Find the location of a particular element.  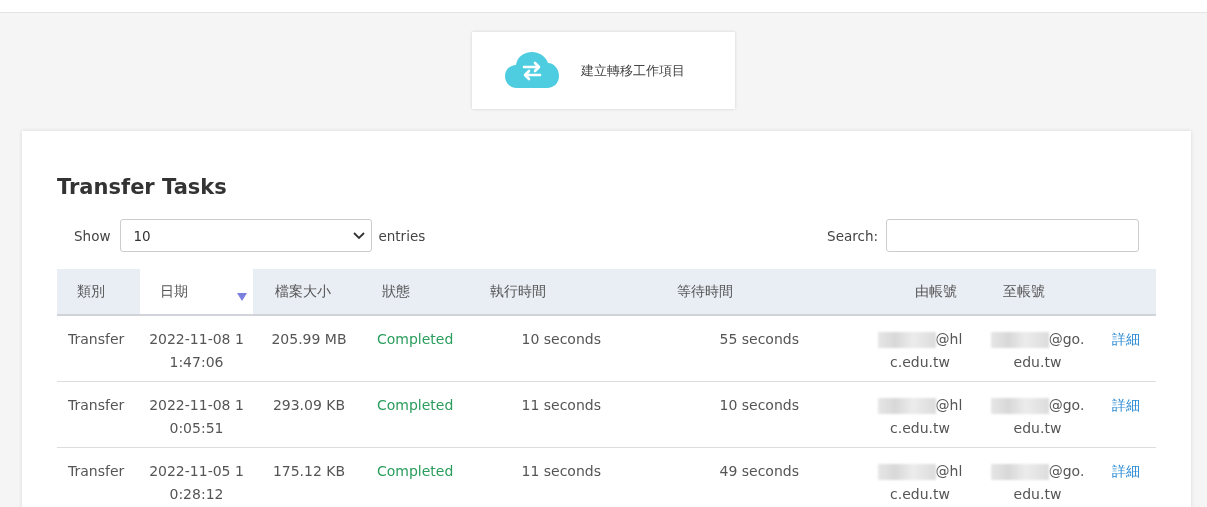

page-title: Transfer Tasks is located at coordinates (142, 187).